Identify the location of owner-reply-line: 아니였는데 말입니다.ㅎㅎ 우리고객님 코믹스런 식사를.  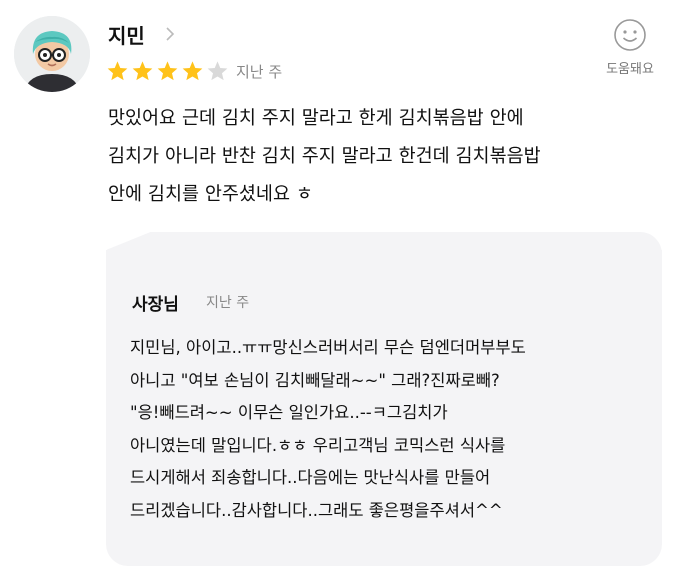
(318, 445).